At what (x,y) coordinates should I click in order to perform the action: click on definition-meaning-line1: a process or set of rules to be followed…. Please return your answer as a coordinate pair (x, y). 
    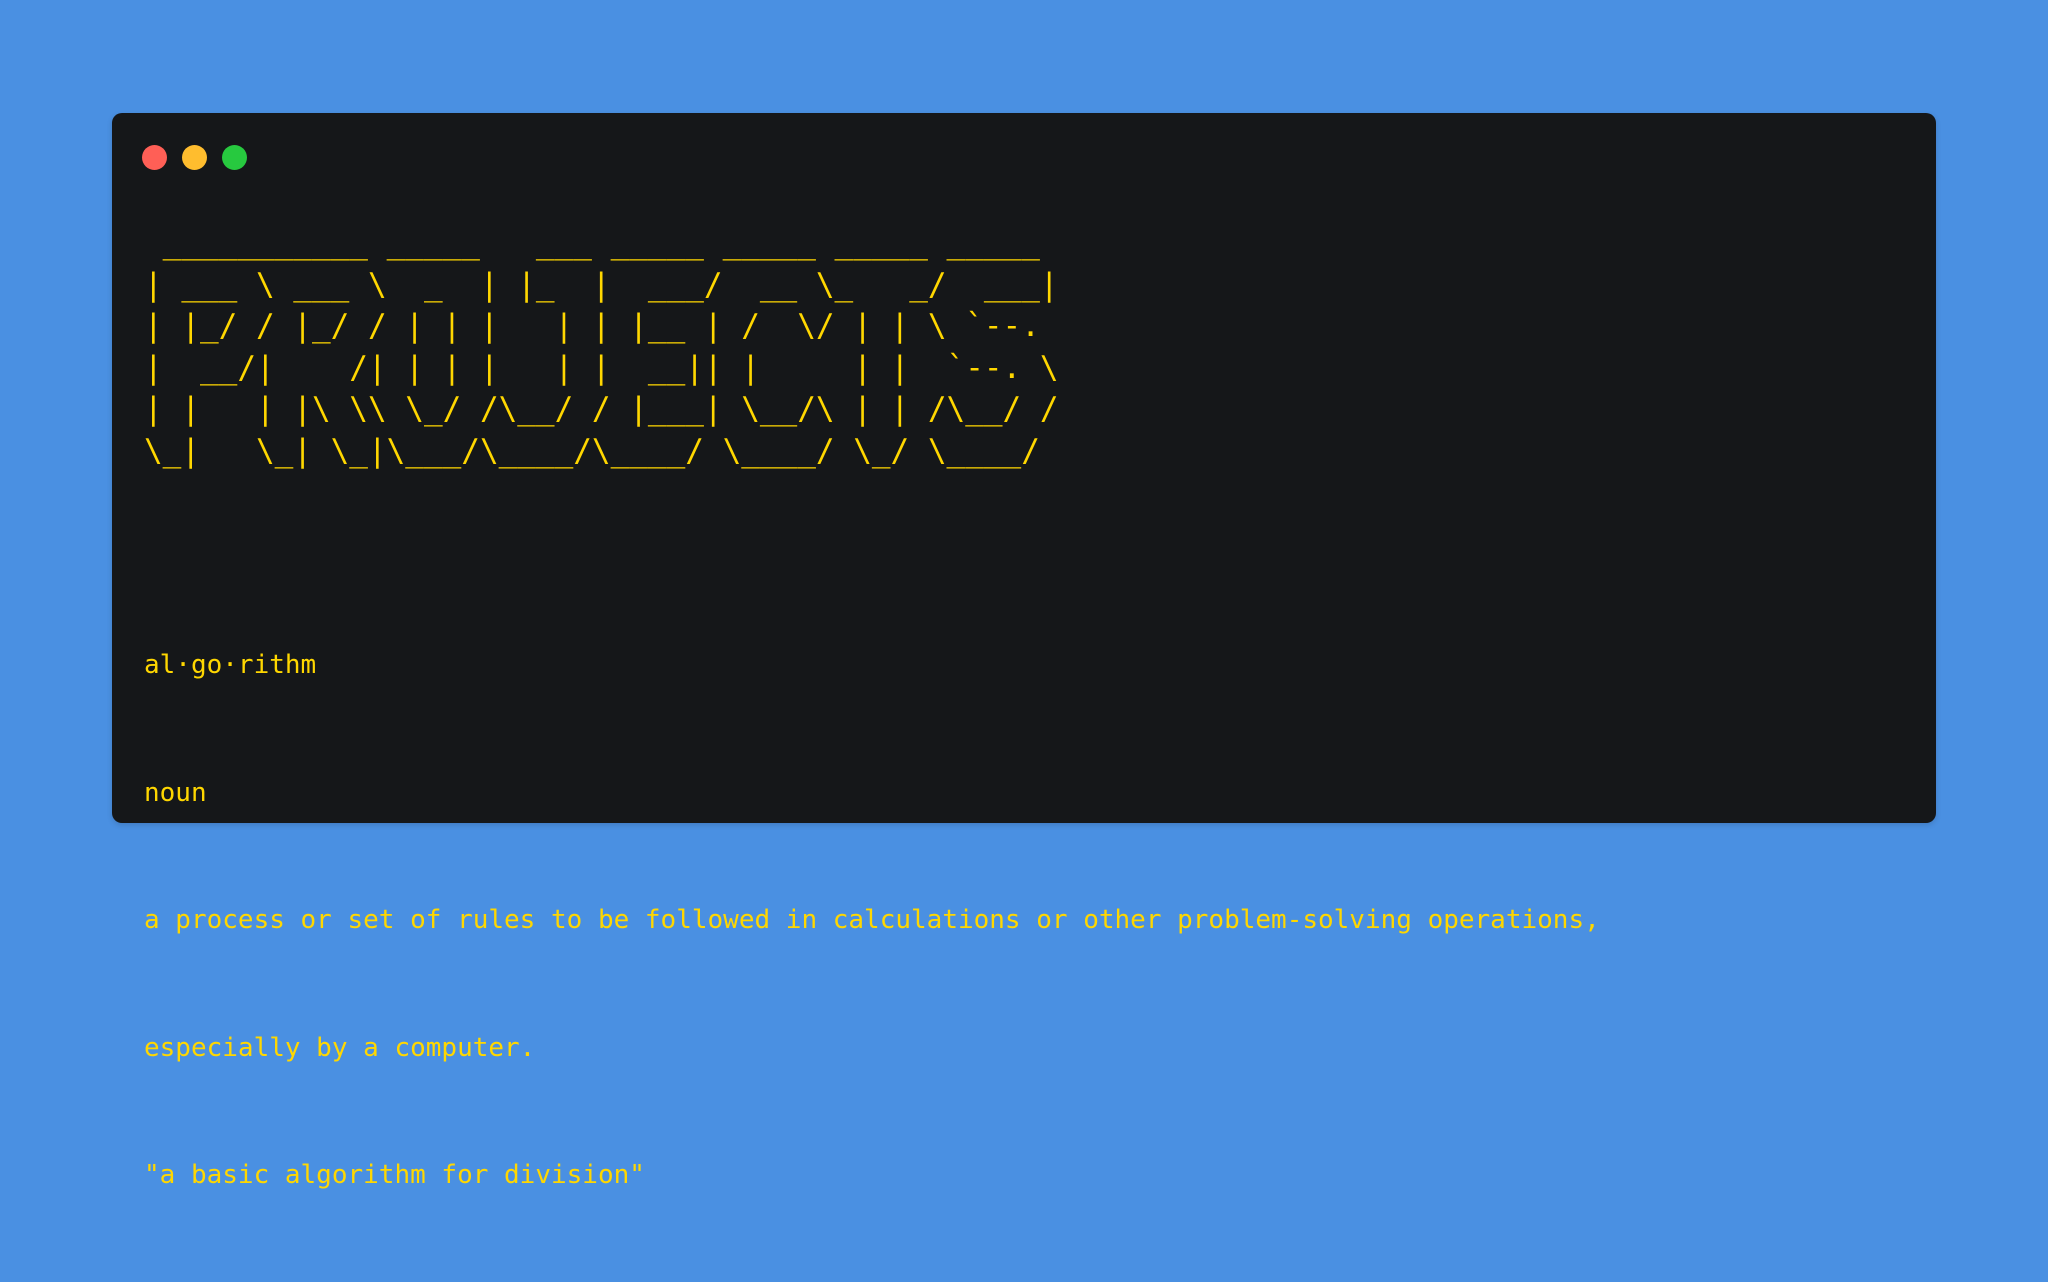
    Looking at the image, I should click on (872, 920).